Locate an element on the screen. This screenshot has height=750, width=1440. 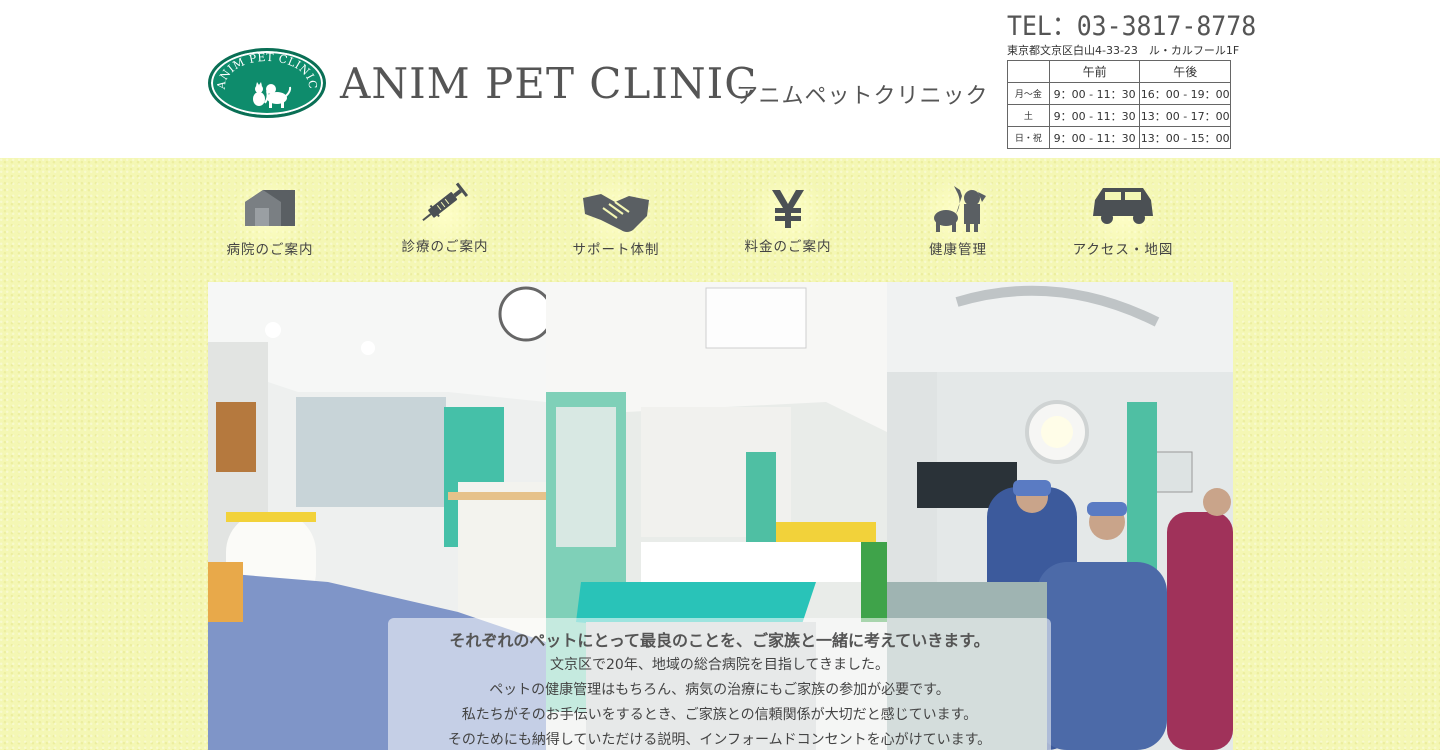
pets-icon is located at coordinates (960, 209).